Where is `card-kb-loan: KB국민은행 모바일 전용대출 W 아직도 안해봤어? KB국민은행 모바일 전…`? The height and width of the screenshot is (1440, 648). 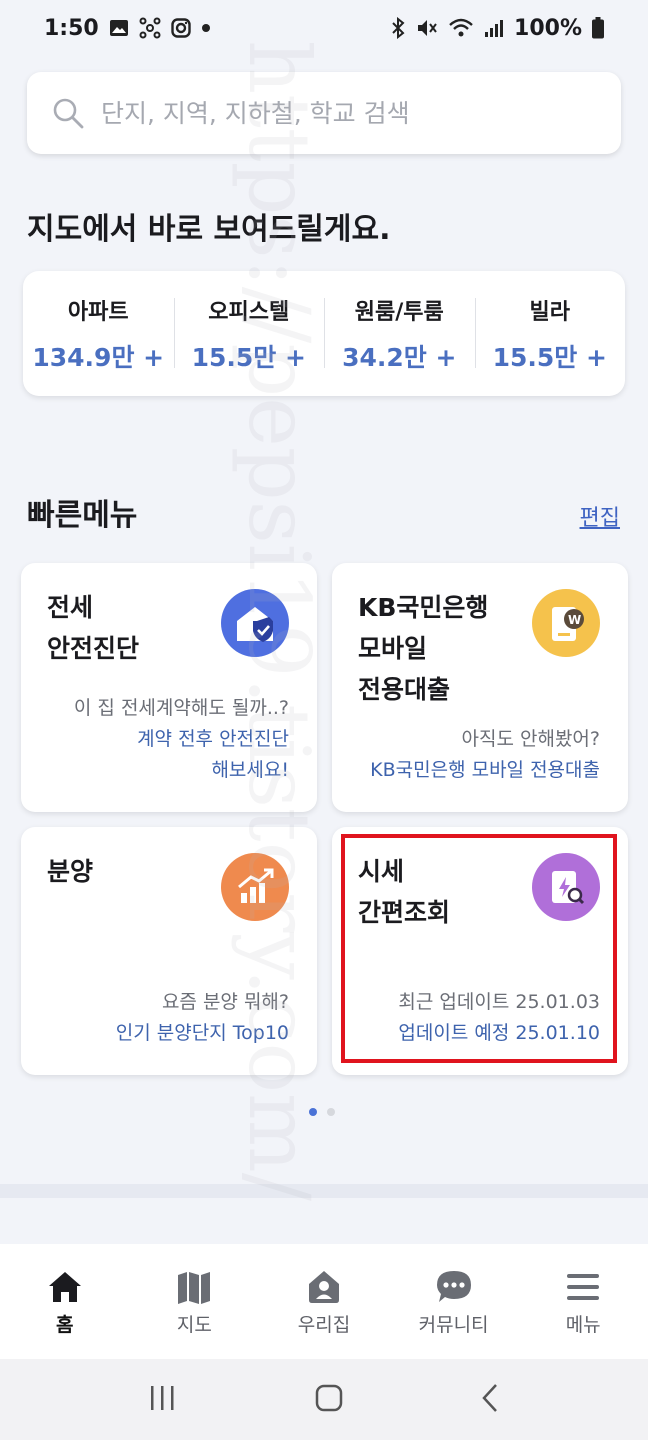 card-kb-loan: KB국민은행 모바일 전용대출 W 아직도 안해봤어? KB국민은행 모바일 전… is located at coordinates (480, 687).